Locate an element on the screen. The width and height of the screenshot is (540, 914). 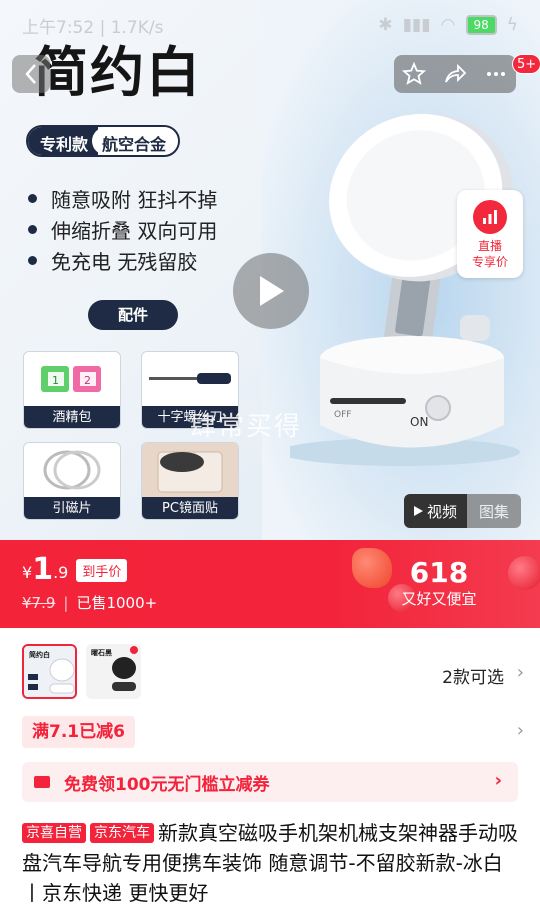
back-button is located at coordinates (31, 74).